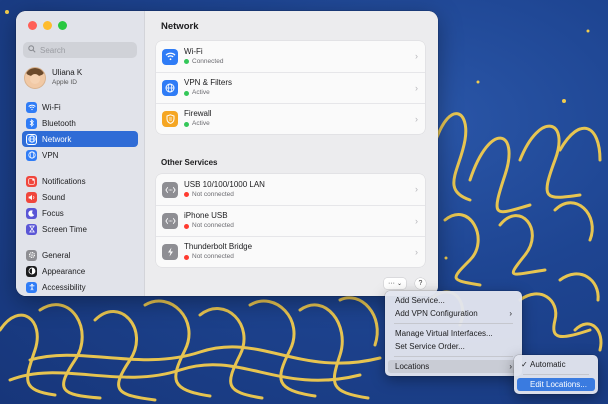 The height and width of the screenshot is (404, 608). I want to click on service-row-wifi: Wi-Fi Connected ›, so click(290, 56).